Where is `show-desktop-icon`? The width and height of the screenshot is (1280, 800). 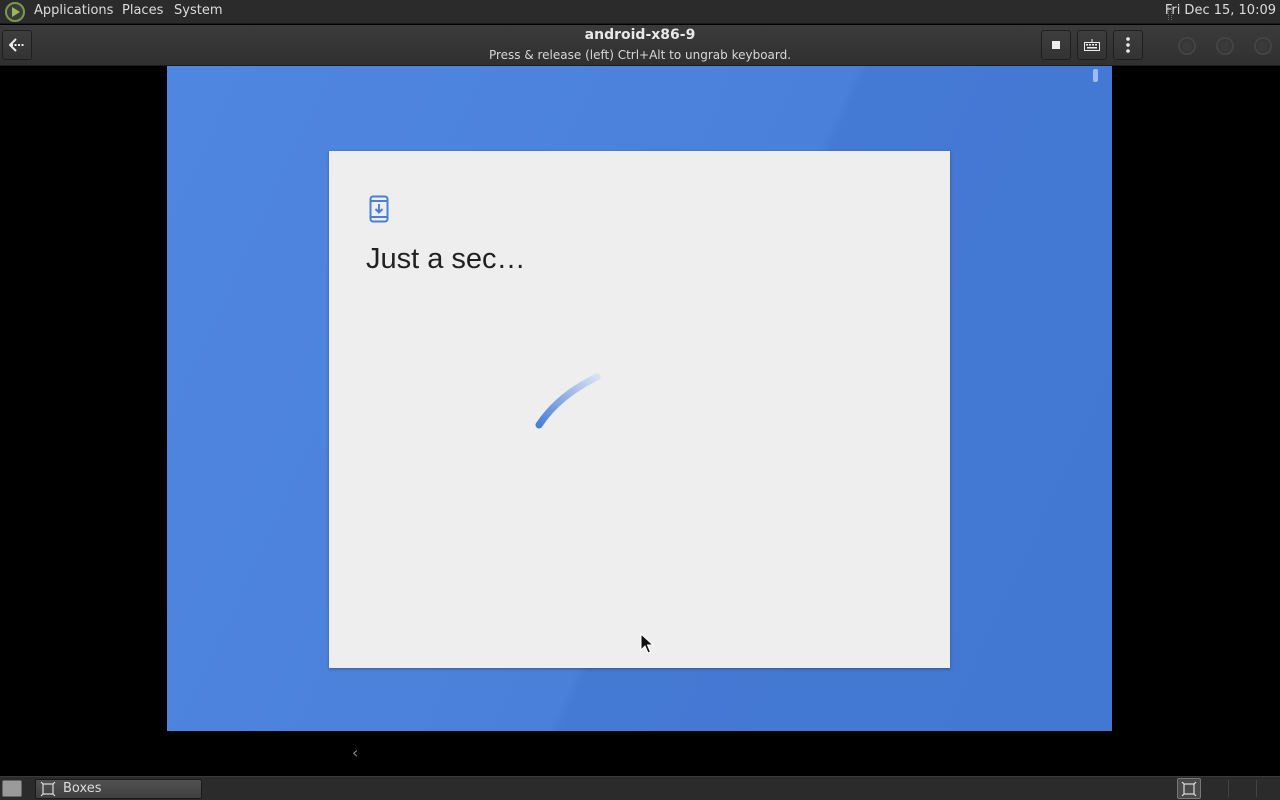 show-desktop-icon is located at coordinates (12, 788).